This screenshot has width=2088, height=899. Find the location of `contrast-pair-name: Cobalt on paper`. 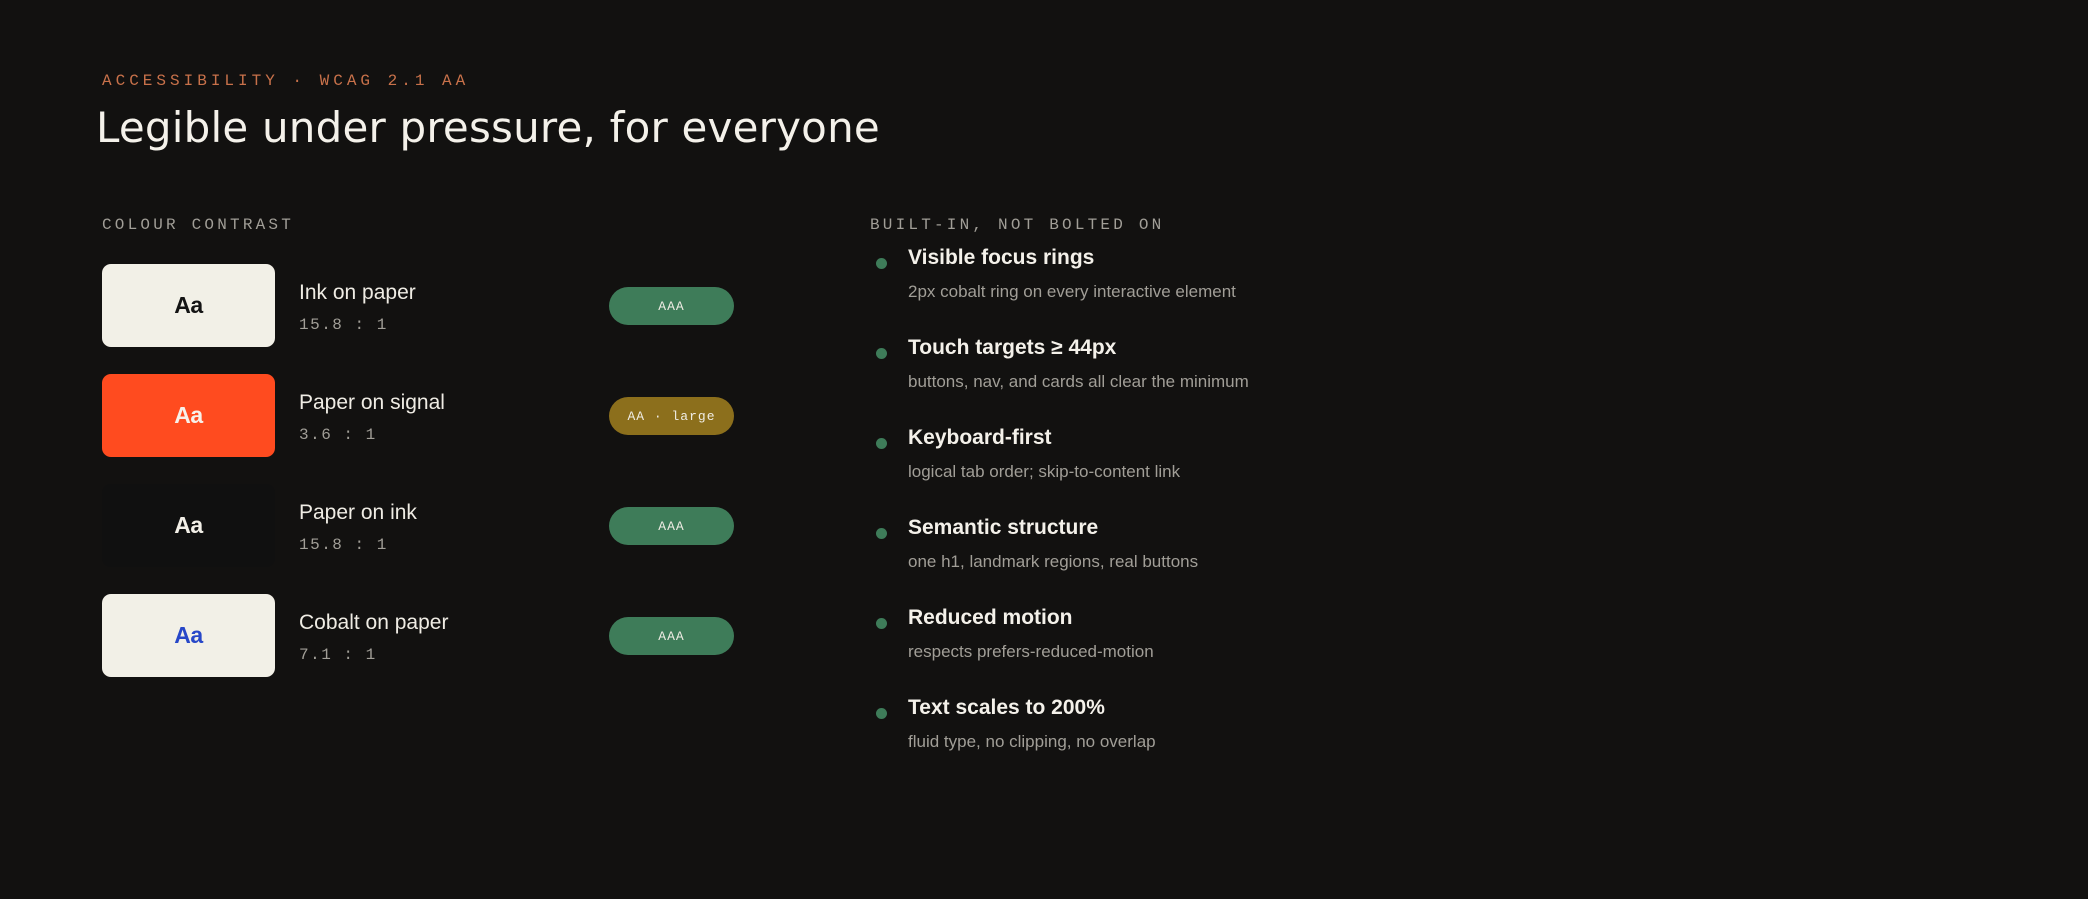

contrast-pair-name: Cobalt on paper is located at coordinates (374, 622).